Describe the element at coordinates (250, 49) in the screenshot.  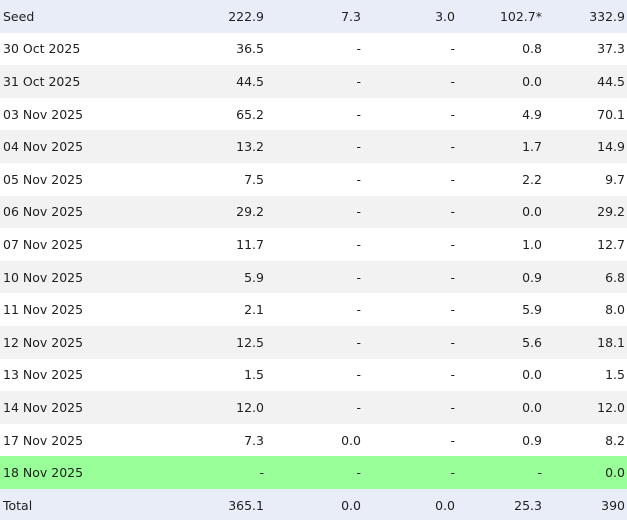
I see `row-col-1: 36.5` at that location.